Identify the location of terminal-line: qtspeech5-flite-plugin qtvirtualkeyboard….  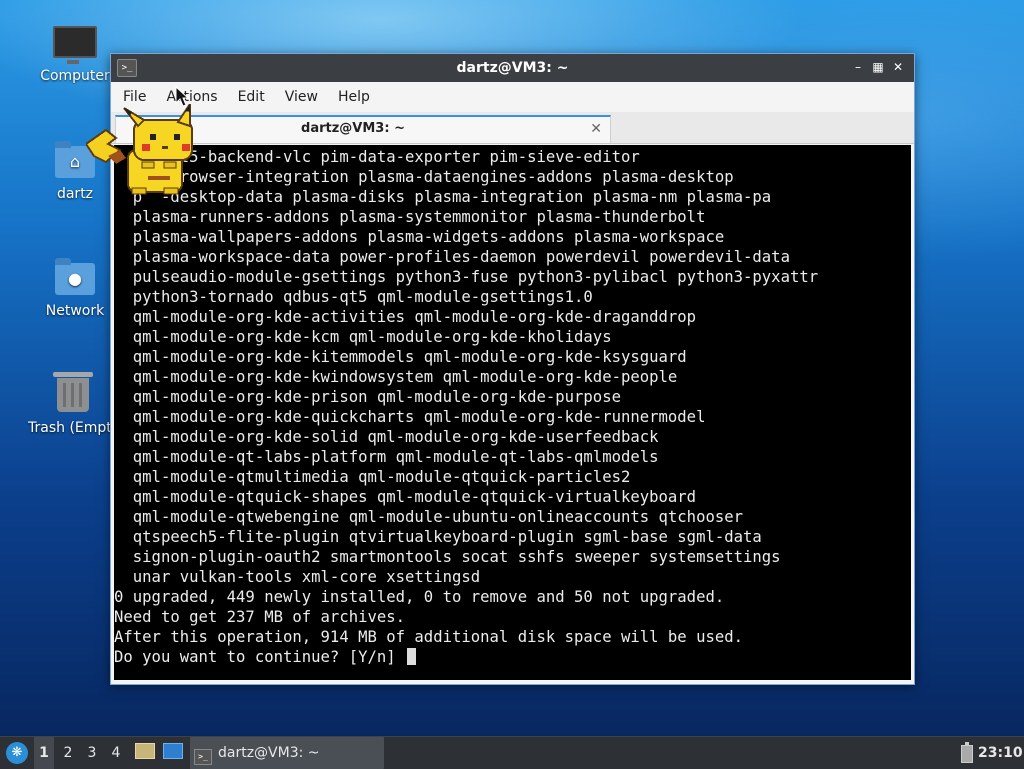
(447, 537).